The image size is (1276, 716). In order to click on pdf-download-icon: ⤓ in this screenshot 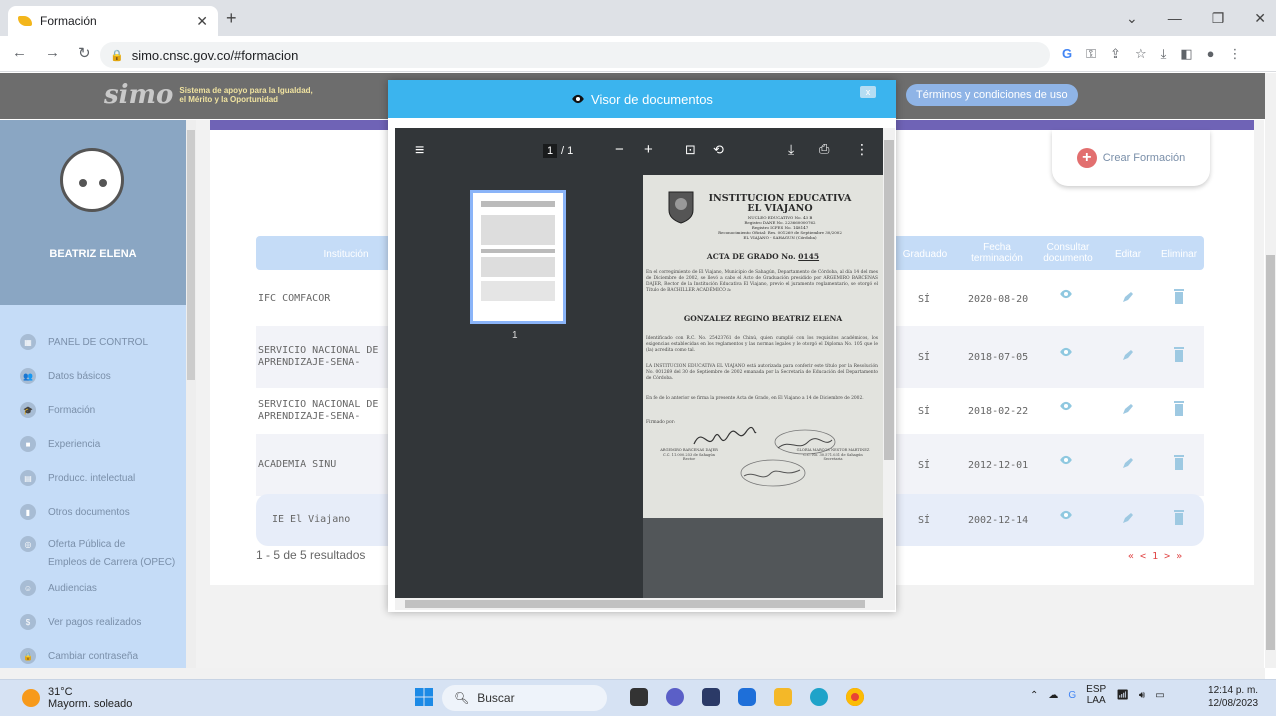, I will do `click(791, 149)`.